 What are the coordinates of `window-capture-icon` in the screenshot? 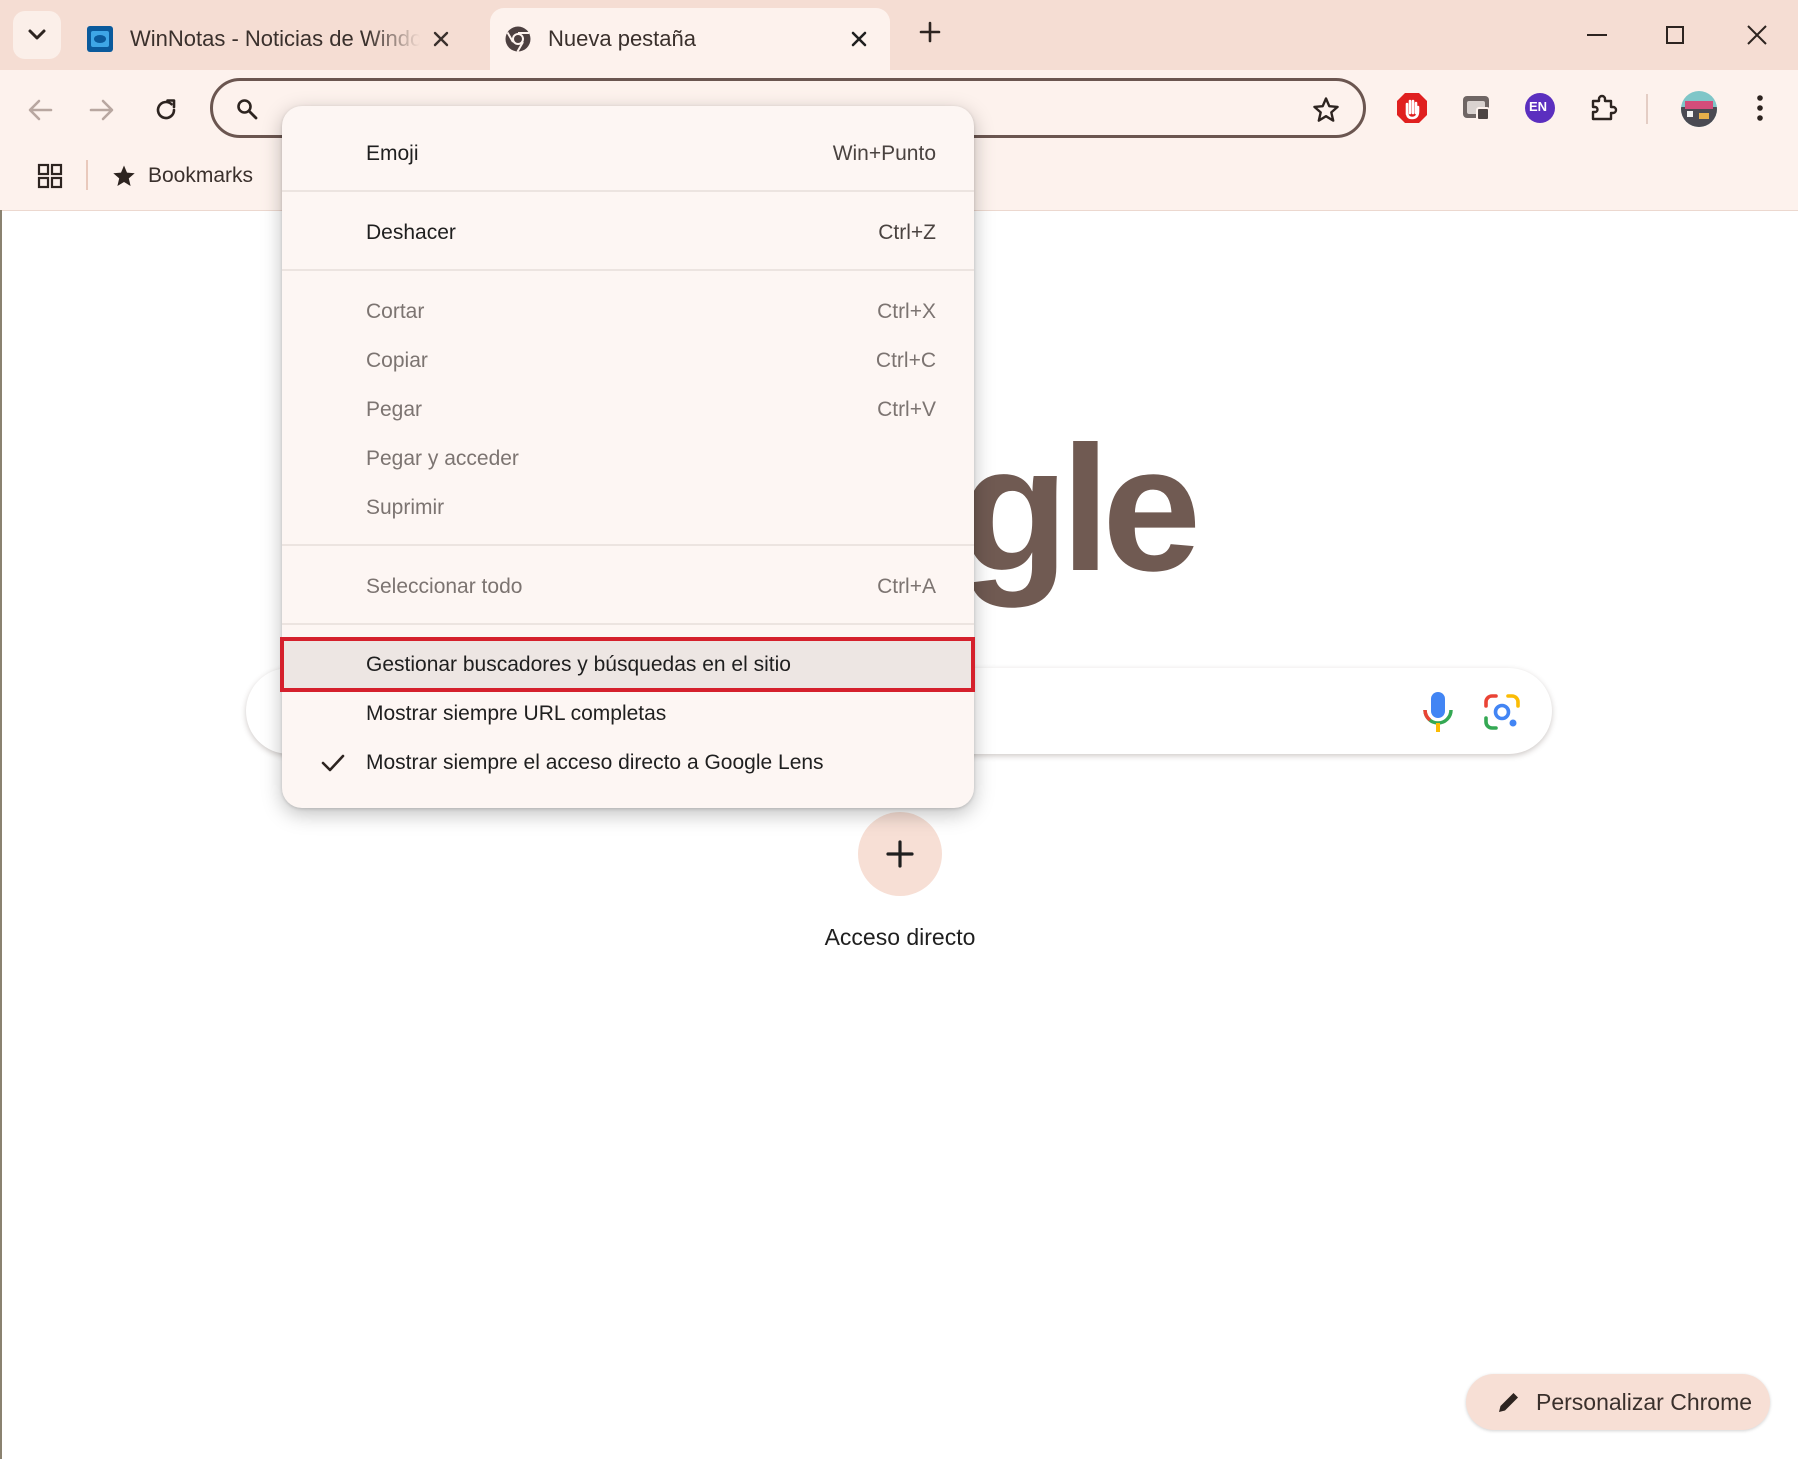 It's located at (1476, 108).